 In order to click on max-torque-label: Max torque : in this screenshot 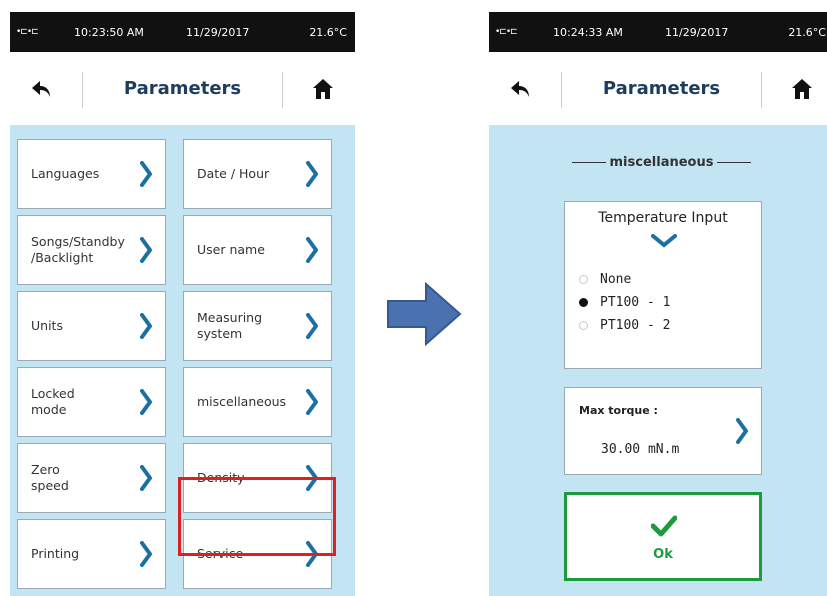, I will do `click(618, 410)`.